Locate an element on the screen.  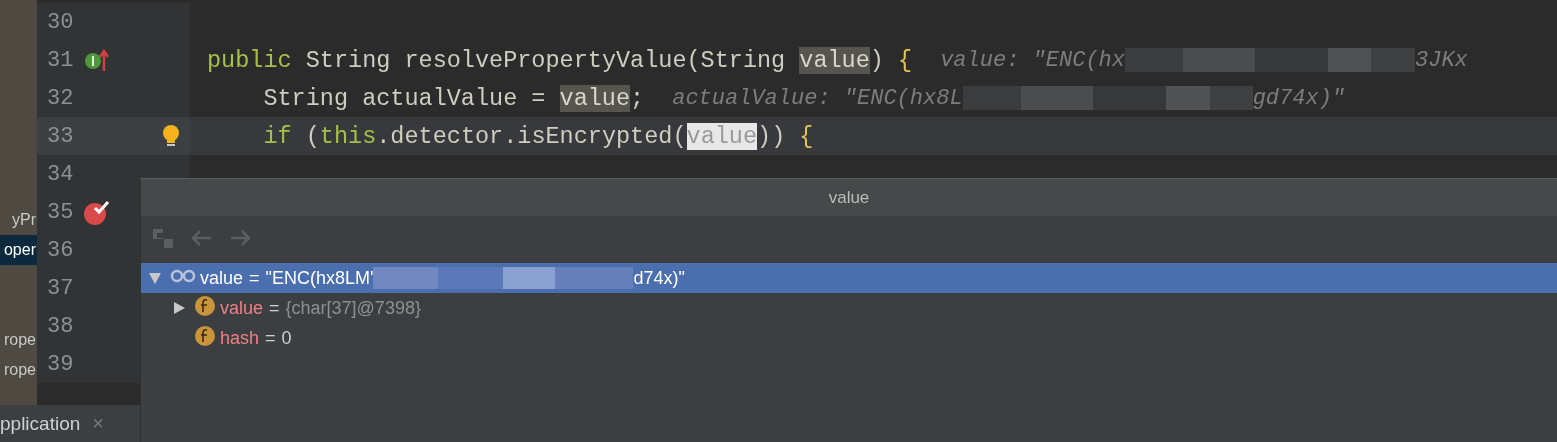
tree-row: value = "ENC(hx8LM' d74x)" is located at coordinates (849, 278).